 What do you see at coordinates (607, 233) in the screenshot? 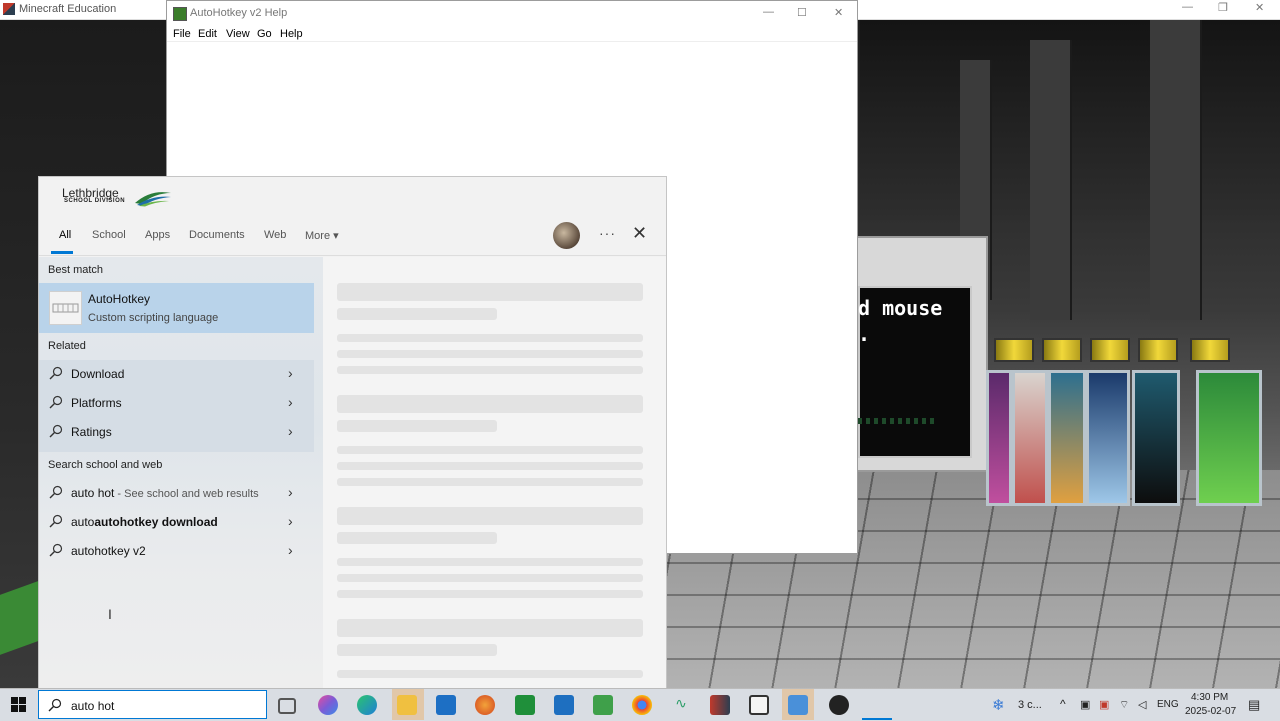
I see `more-options-icon: ···` at bounding box center [607, 233].